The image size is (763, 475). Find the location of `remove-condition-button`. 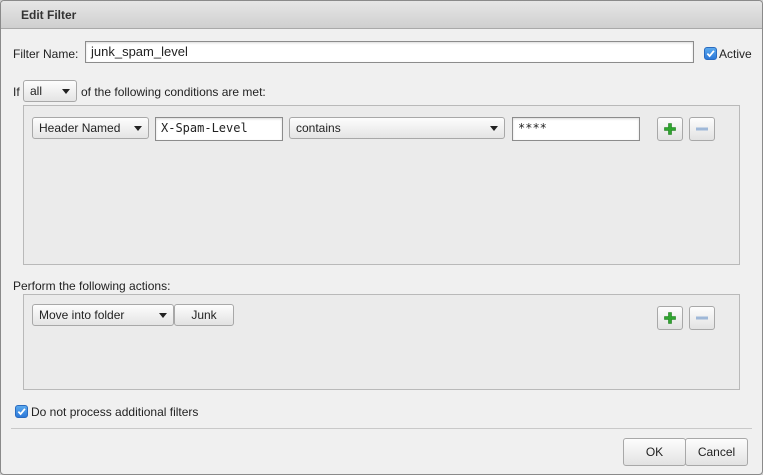

remove-condition-button is located at coordinates (702, 129).